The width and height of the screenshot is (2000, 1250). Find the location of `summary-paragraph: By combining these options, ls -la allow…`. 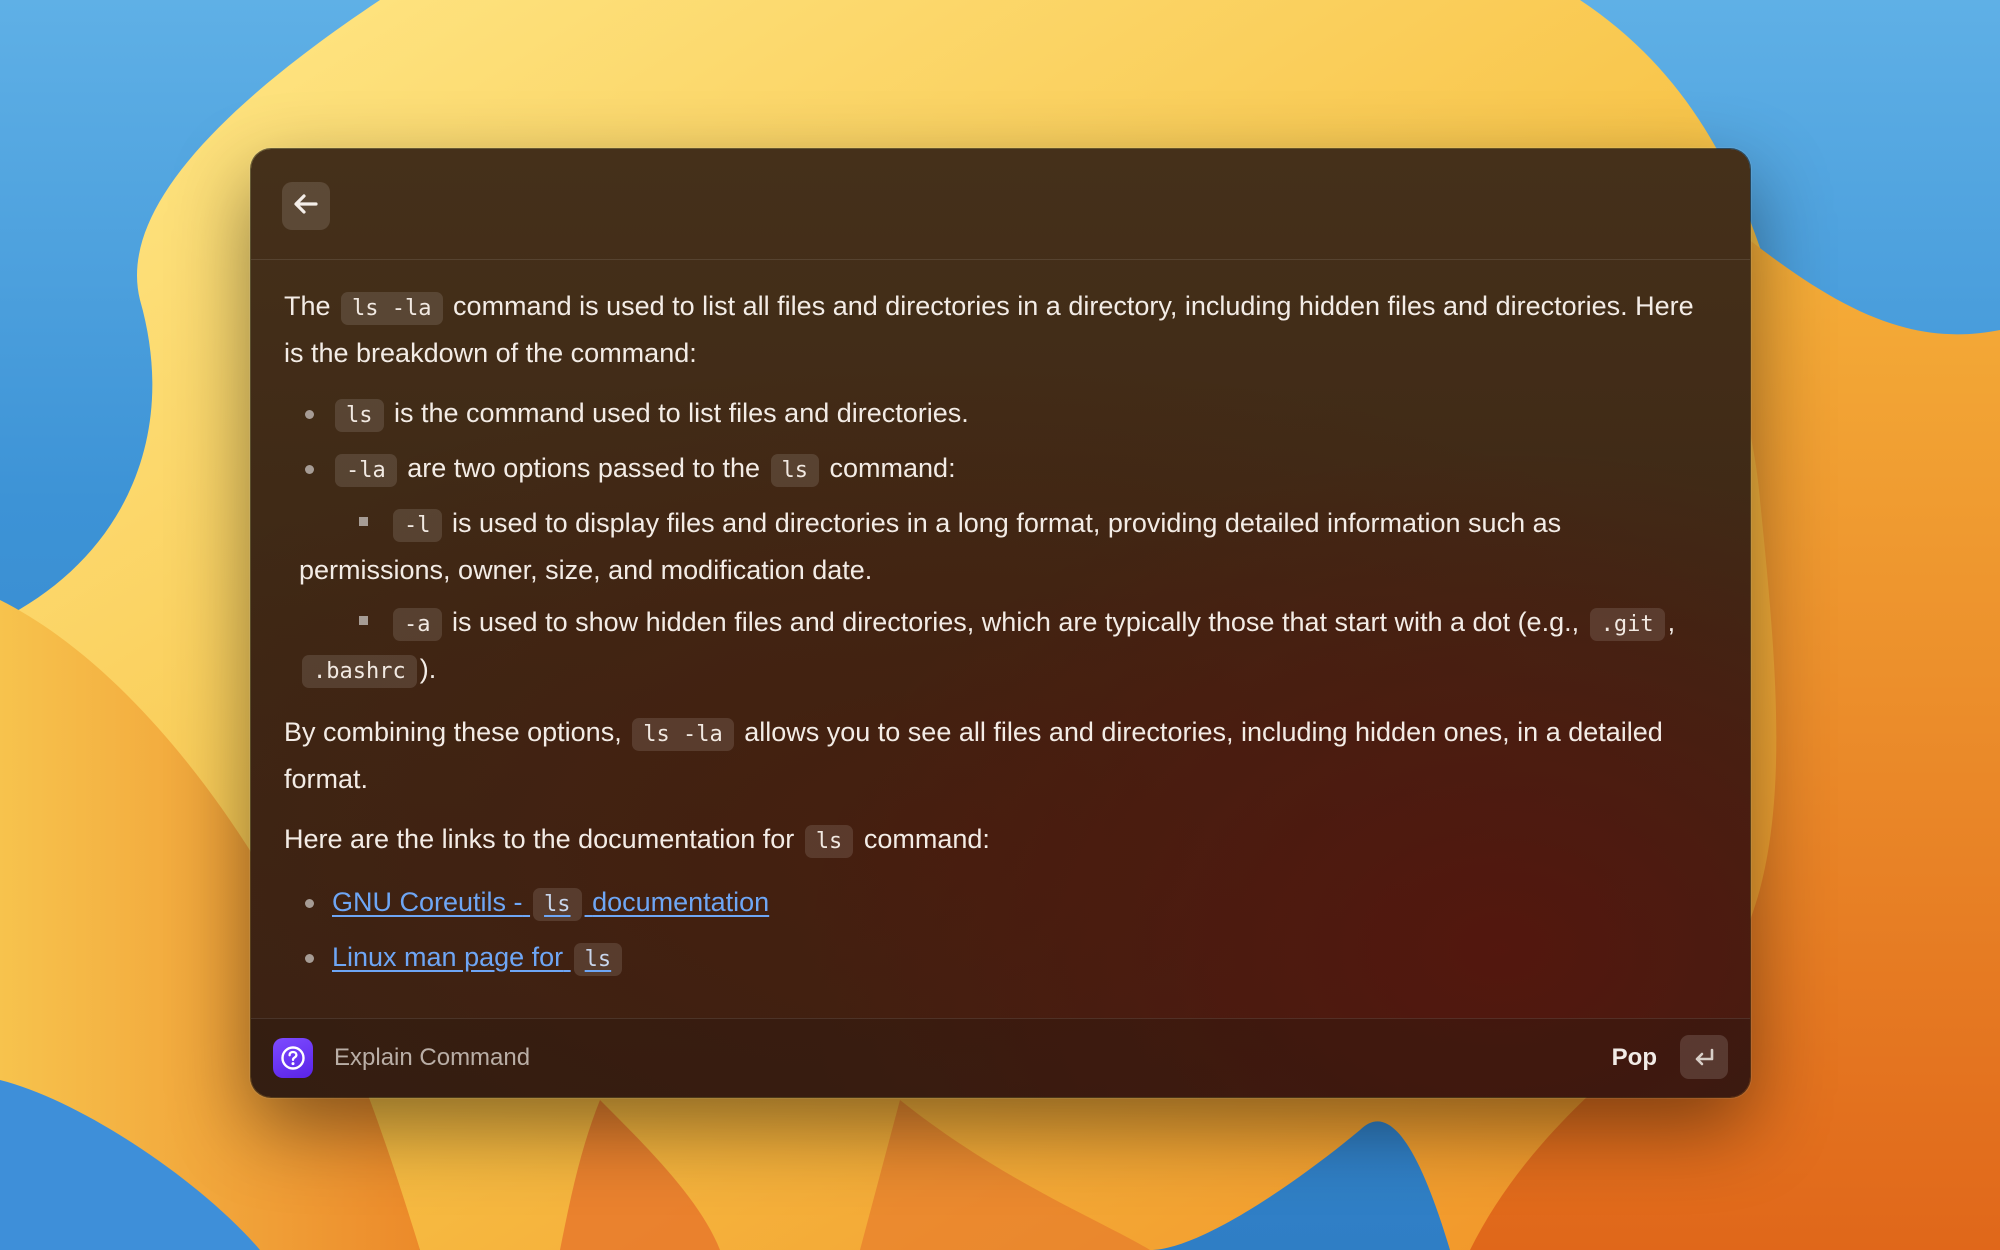

summary-paragraph: By combining these options, ls -la allow… is located at coordinates (999, 755).